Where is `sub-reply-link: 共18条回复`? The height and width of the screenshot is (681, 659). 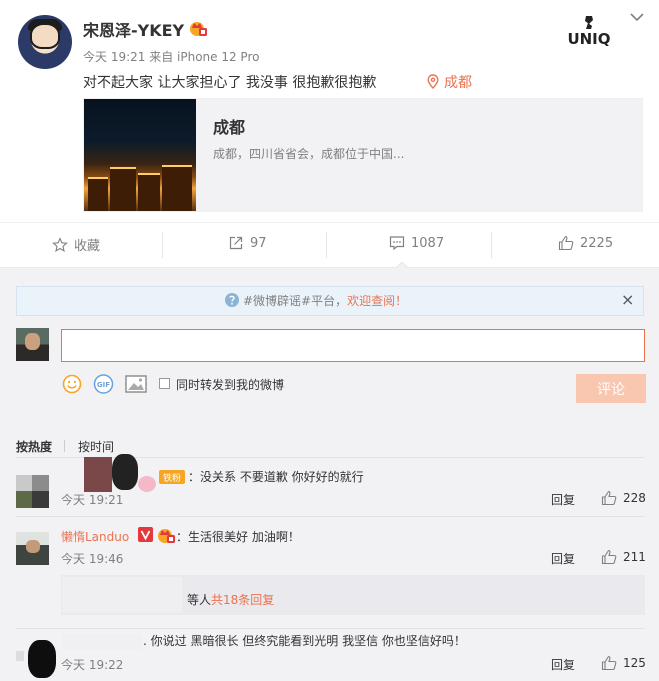 sub-reply-link: 共18条回复 is located at coordinates (242, 600).